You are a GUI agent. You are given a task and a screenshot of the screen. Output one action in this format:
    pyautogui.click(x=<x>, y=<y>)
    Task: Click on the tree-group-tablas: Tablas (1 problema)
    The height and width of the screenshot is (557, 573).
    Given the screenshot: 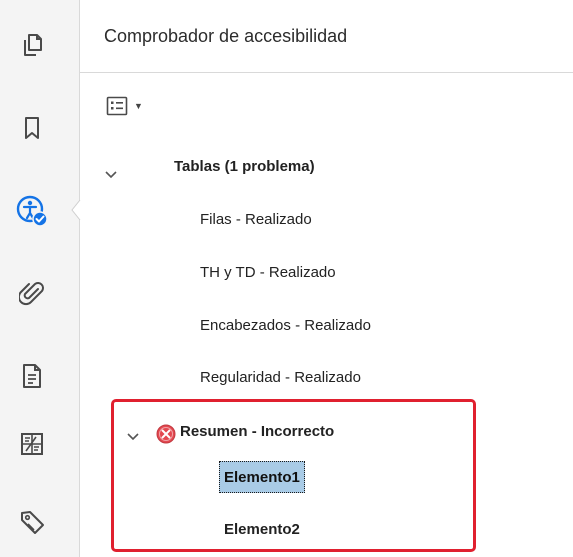 What is the action you would take?
    pyautogui.click(x=244, y=166)
    